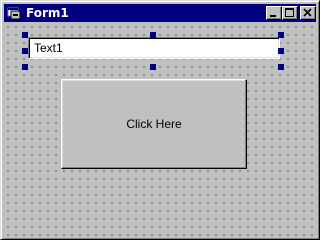 The width and height of the screenshot is (320, 240). Describe the element at coordinates (153, 67) in the screenshot. I see `resize-handle-bottom` at that location.